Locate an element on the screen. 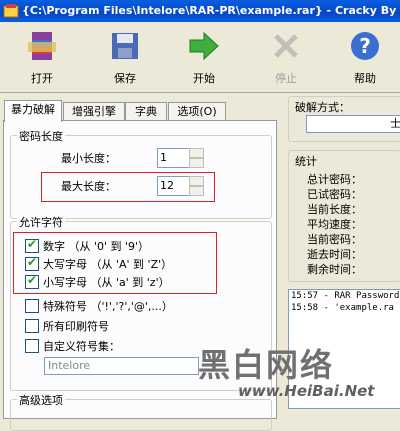  length-group-title: 密码长度 is located at coordinates (41, 136).